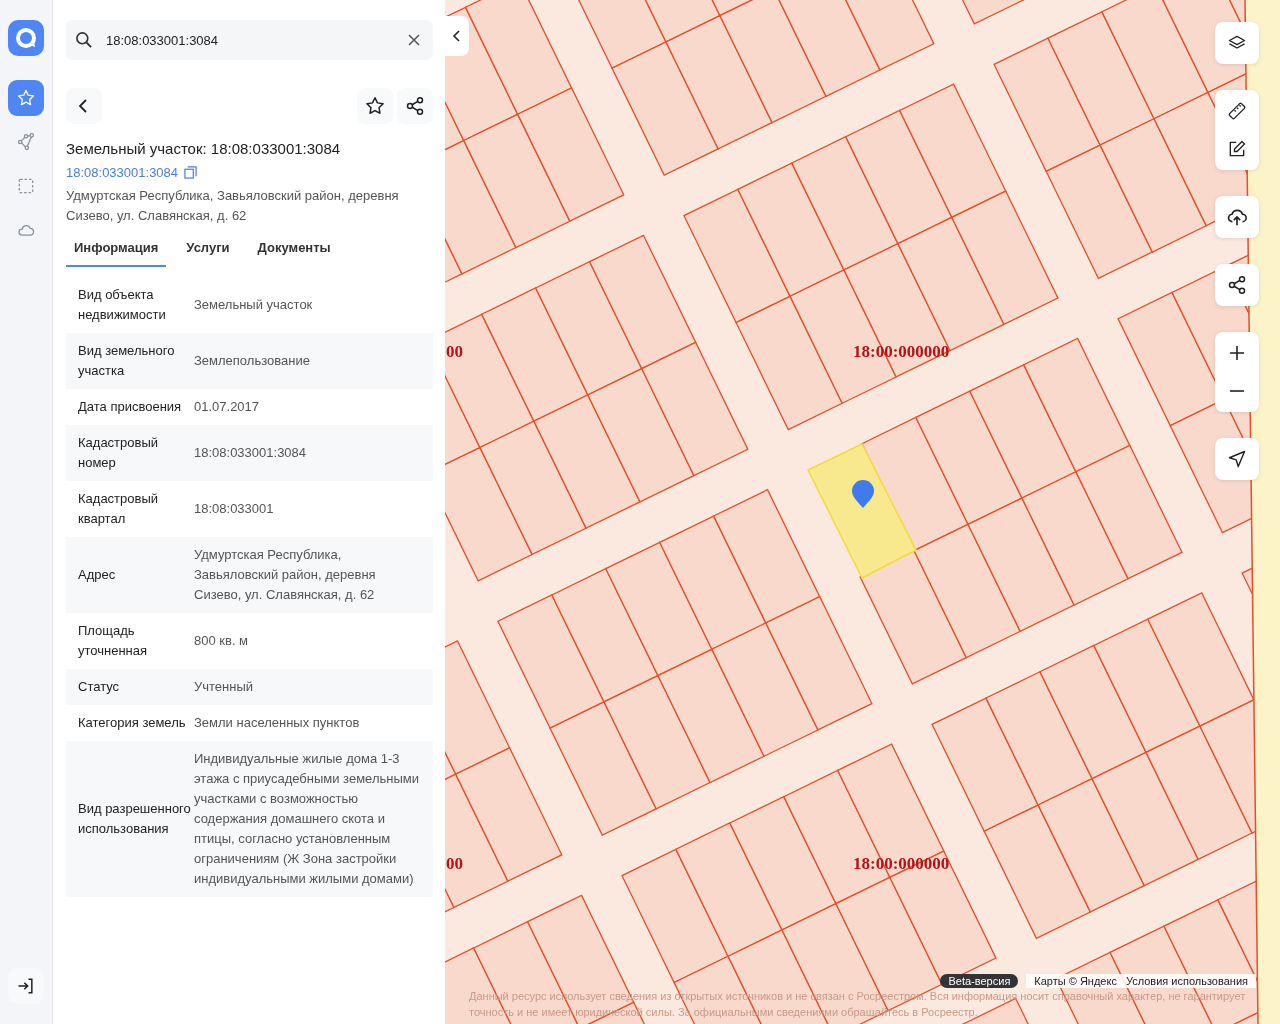  I want to click on beta-badge: Beta-версия, so click(979, 981).